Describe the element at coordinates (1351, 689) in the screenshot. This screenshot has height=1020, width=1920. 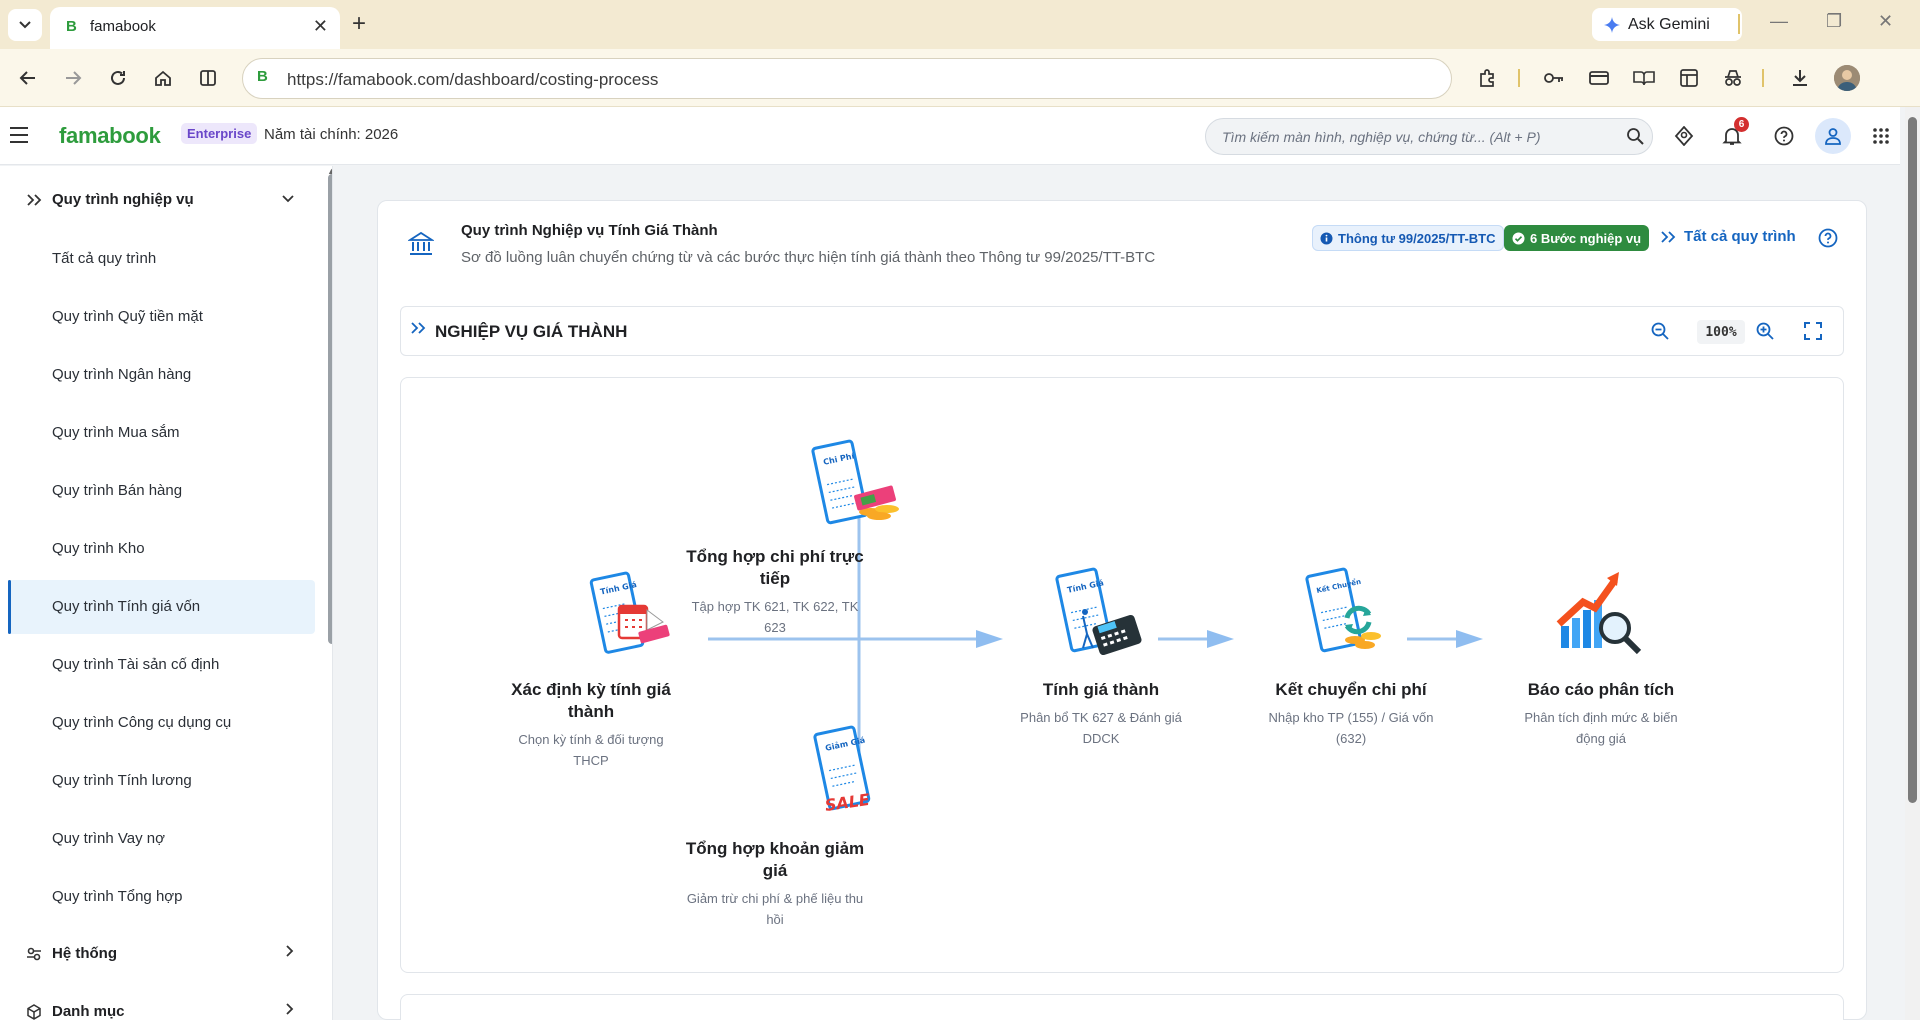
I see `node-title: Kết chuyển chi phí` at that location.